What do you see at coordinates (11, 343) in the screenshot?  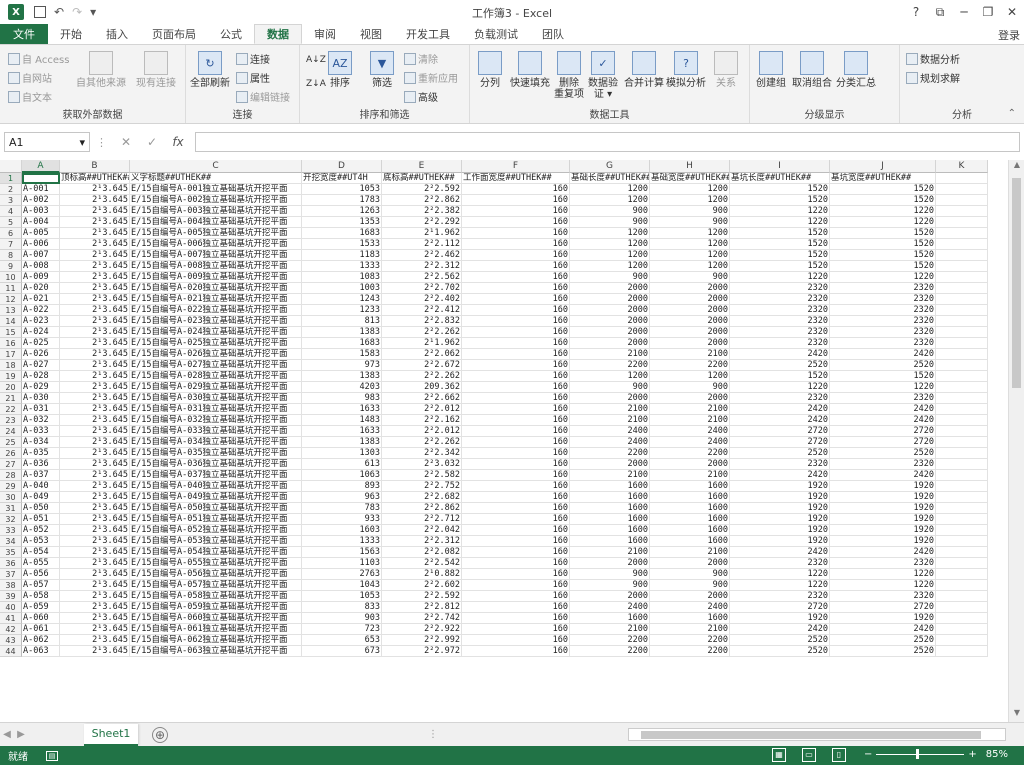 I see `row-header: 16` at bounding box center [11, 343].